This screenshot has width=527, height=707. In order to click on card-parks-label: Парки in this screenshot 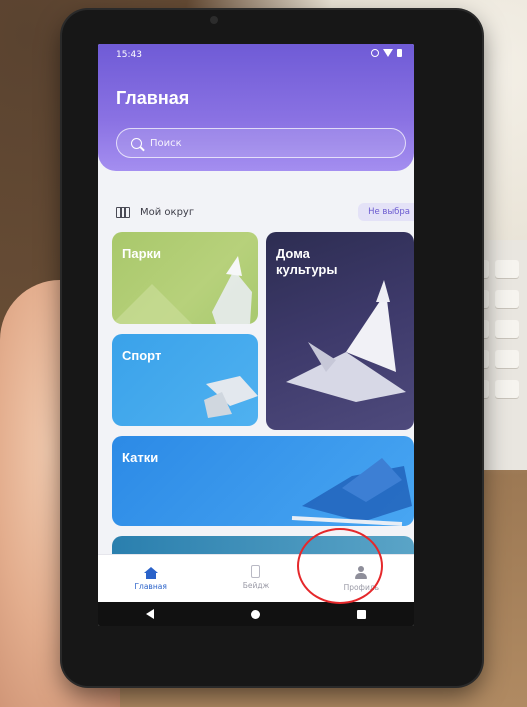, I will do `click(142, 253)`.